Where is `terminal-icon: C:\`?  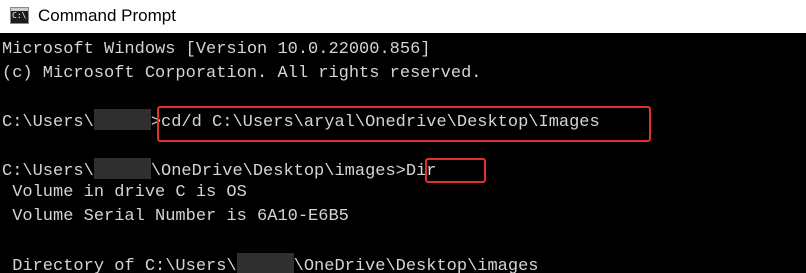
terminal-icon: C:\ is located at coordinates (19, 15).